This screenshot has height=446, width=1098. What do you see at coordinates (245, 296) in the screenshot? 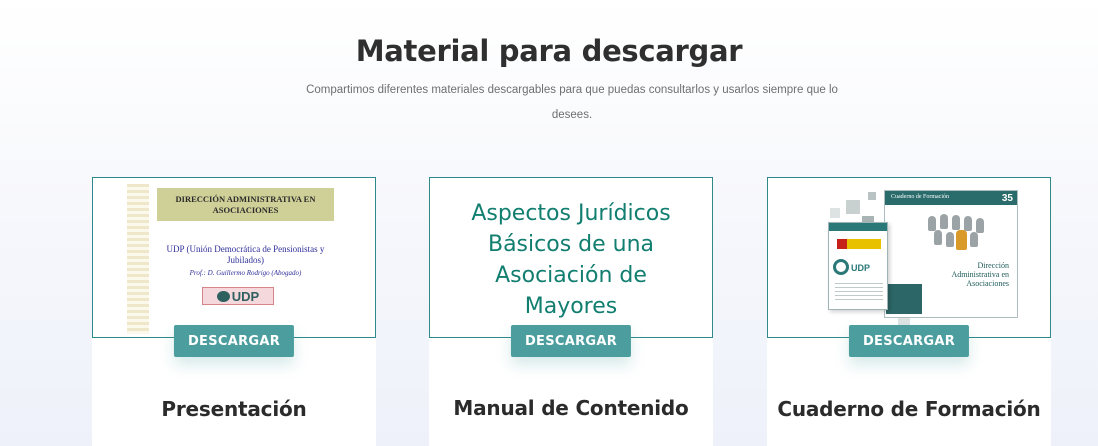
I see `udp-logo-text: UDP` at bounding box center [245, 296].